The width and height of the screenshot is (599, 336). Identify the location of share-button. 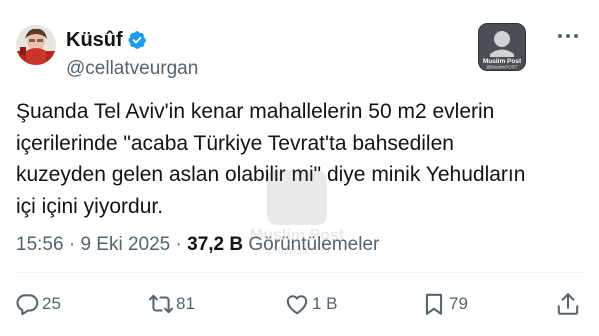
(568, 304).